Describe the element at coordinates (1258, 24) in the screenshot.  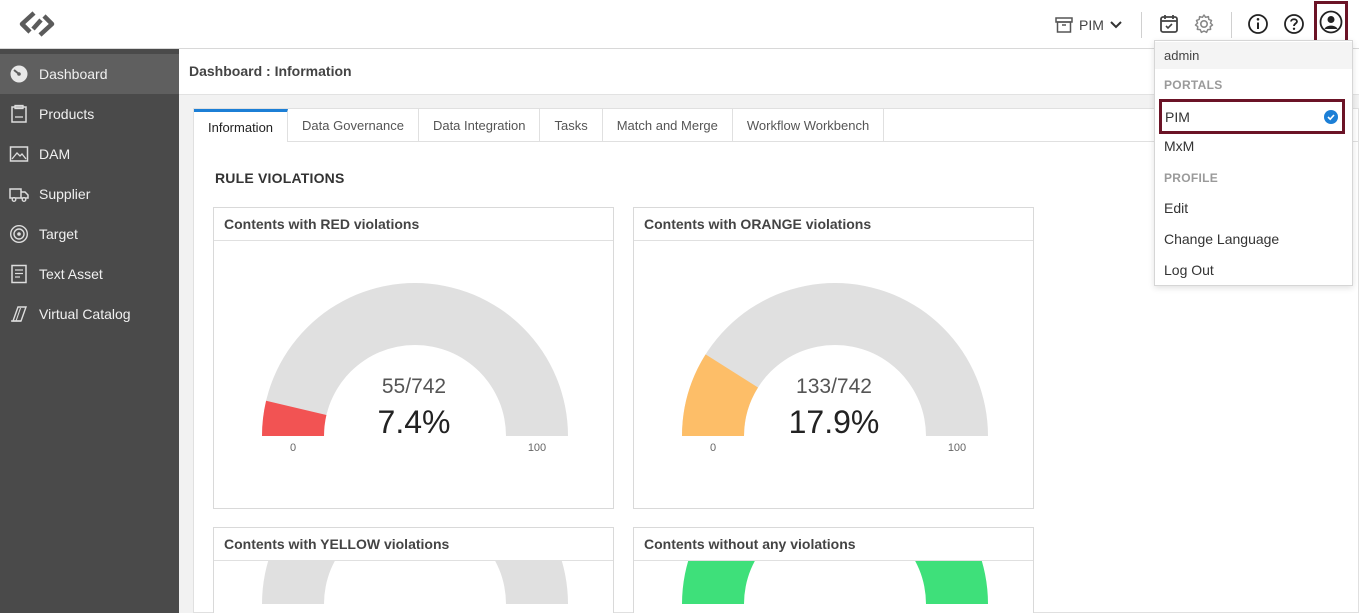
I see `info-icon` at that location.